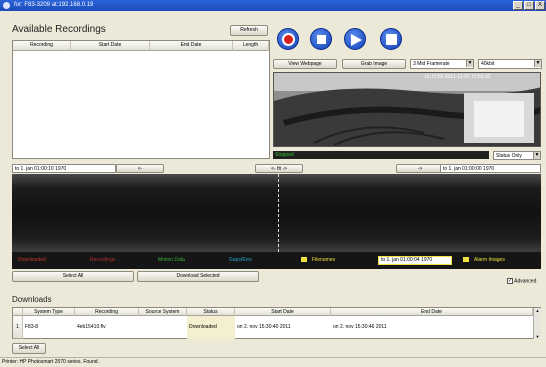 The image size is (546, 367). Describe the element at coordinates (73, 276) in the screenshot. I see `select-all-recordings-button: Select All` at that location.